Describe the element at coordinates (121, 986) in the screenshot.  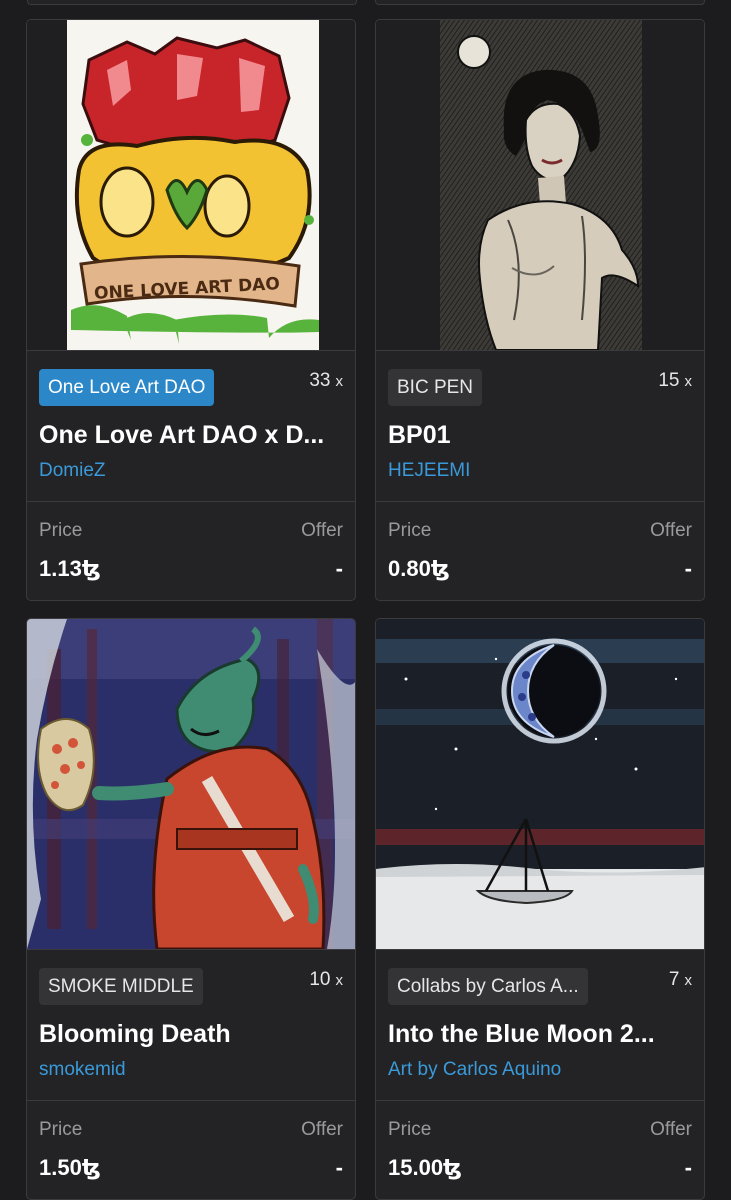
I see `collection-badge: SMOKE MIDDLE` at that location.